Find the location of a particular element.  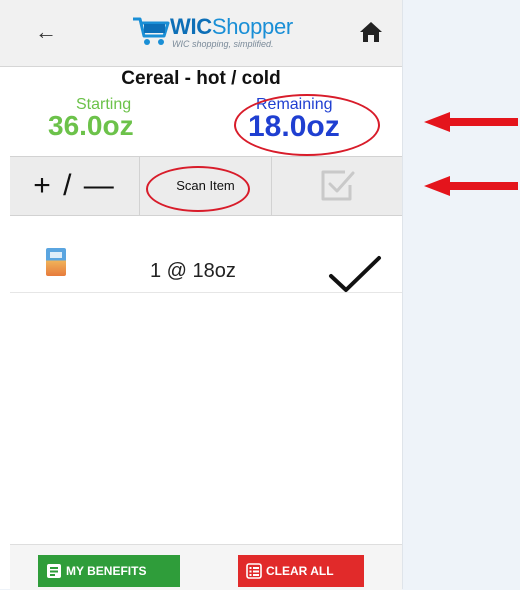

confirm-button is located at coordinates (337, 186).